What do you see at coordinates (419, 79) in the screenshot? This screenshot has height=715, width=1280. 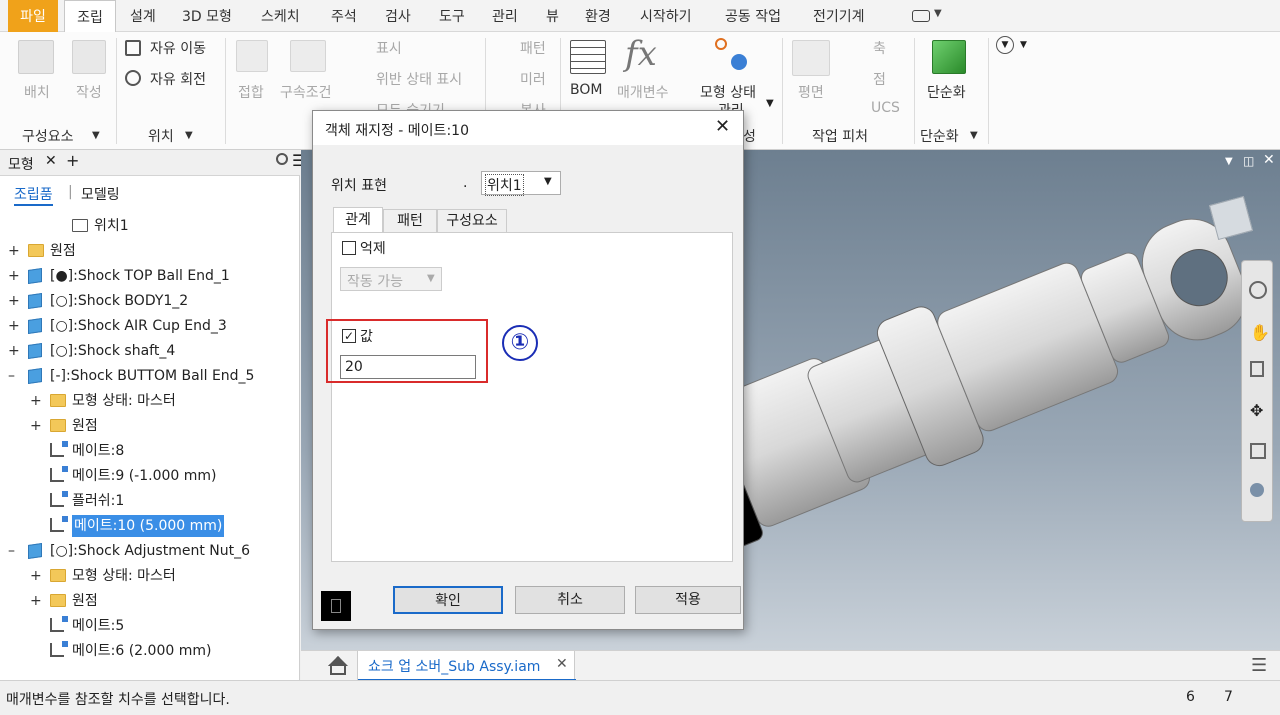 I see `show-sick-button: 위반 상태 표시` at bounding box center [419, 79].